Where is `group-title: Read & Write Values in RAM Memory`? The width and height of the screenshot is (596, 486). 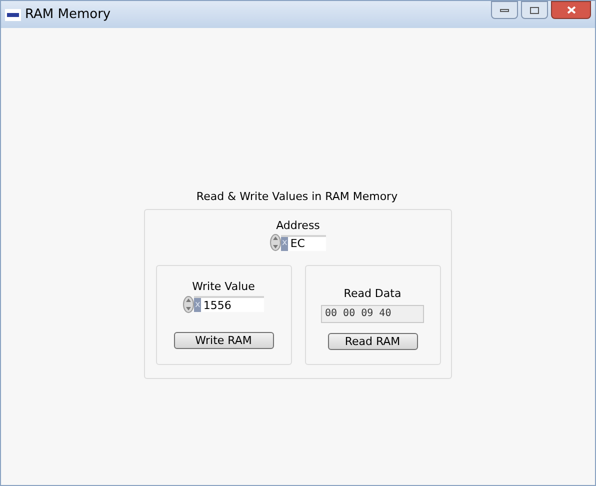
group-title: Read & Write Values in RAM Memory is located at coordinates (297, 197).